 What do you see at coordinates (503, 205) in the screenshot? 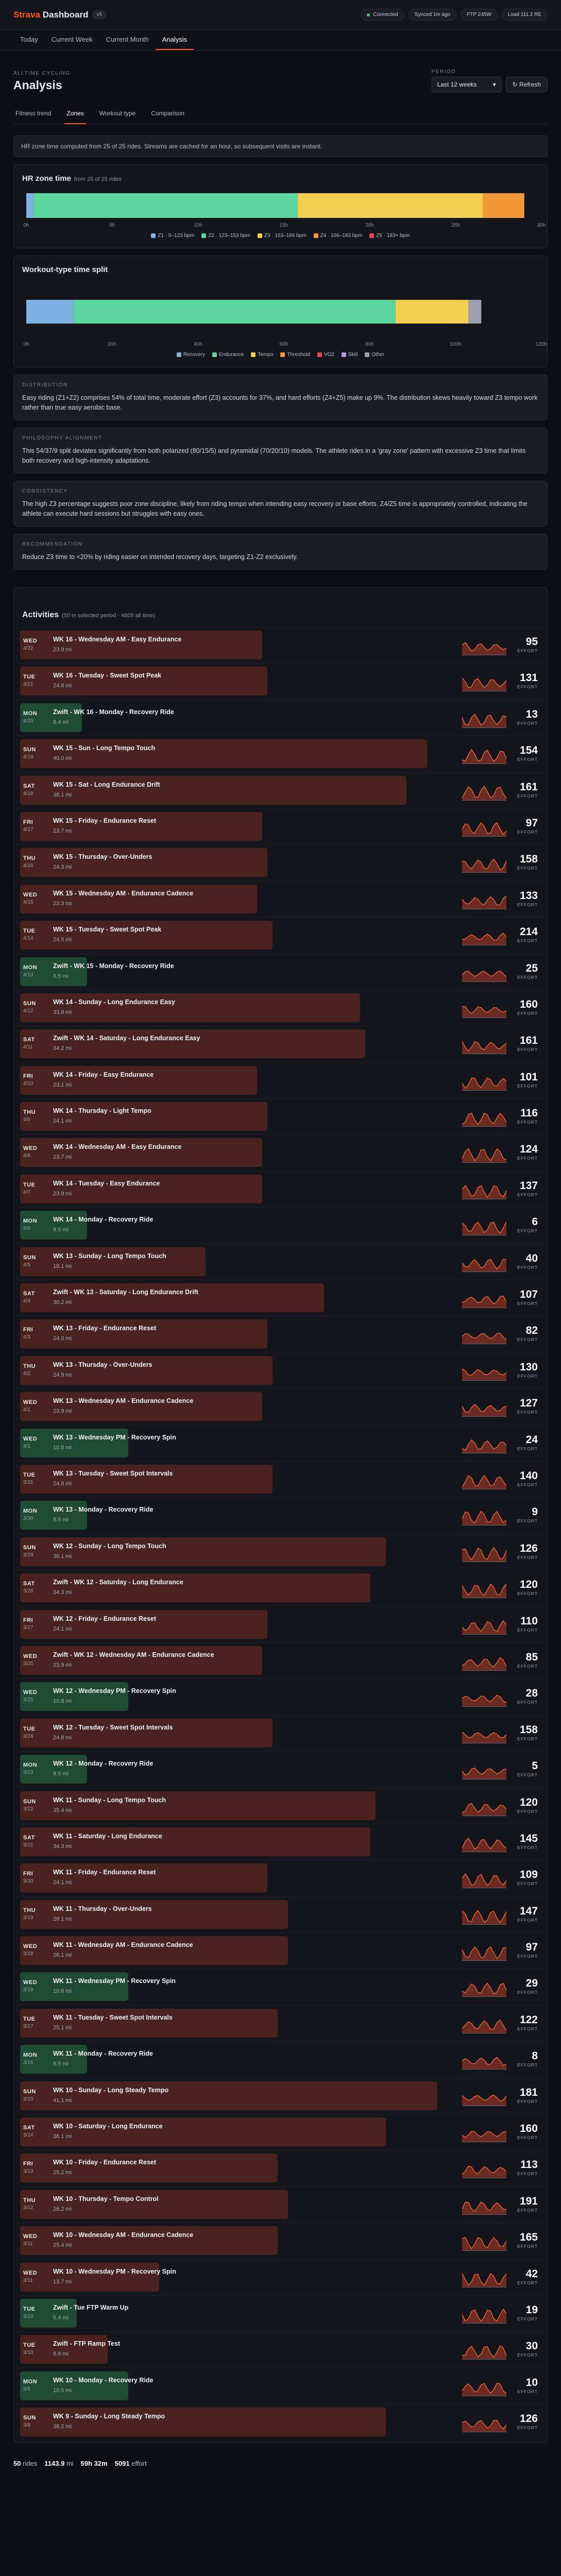
I see `segment-z4` at bounding box center [503, 205].